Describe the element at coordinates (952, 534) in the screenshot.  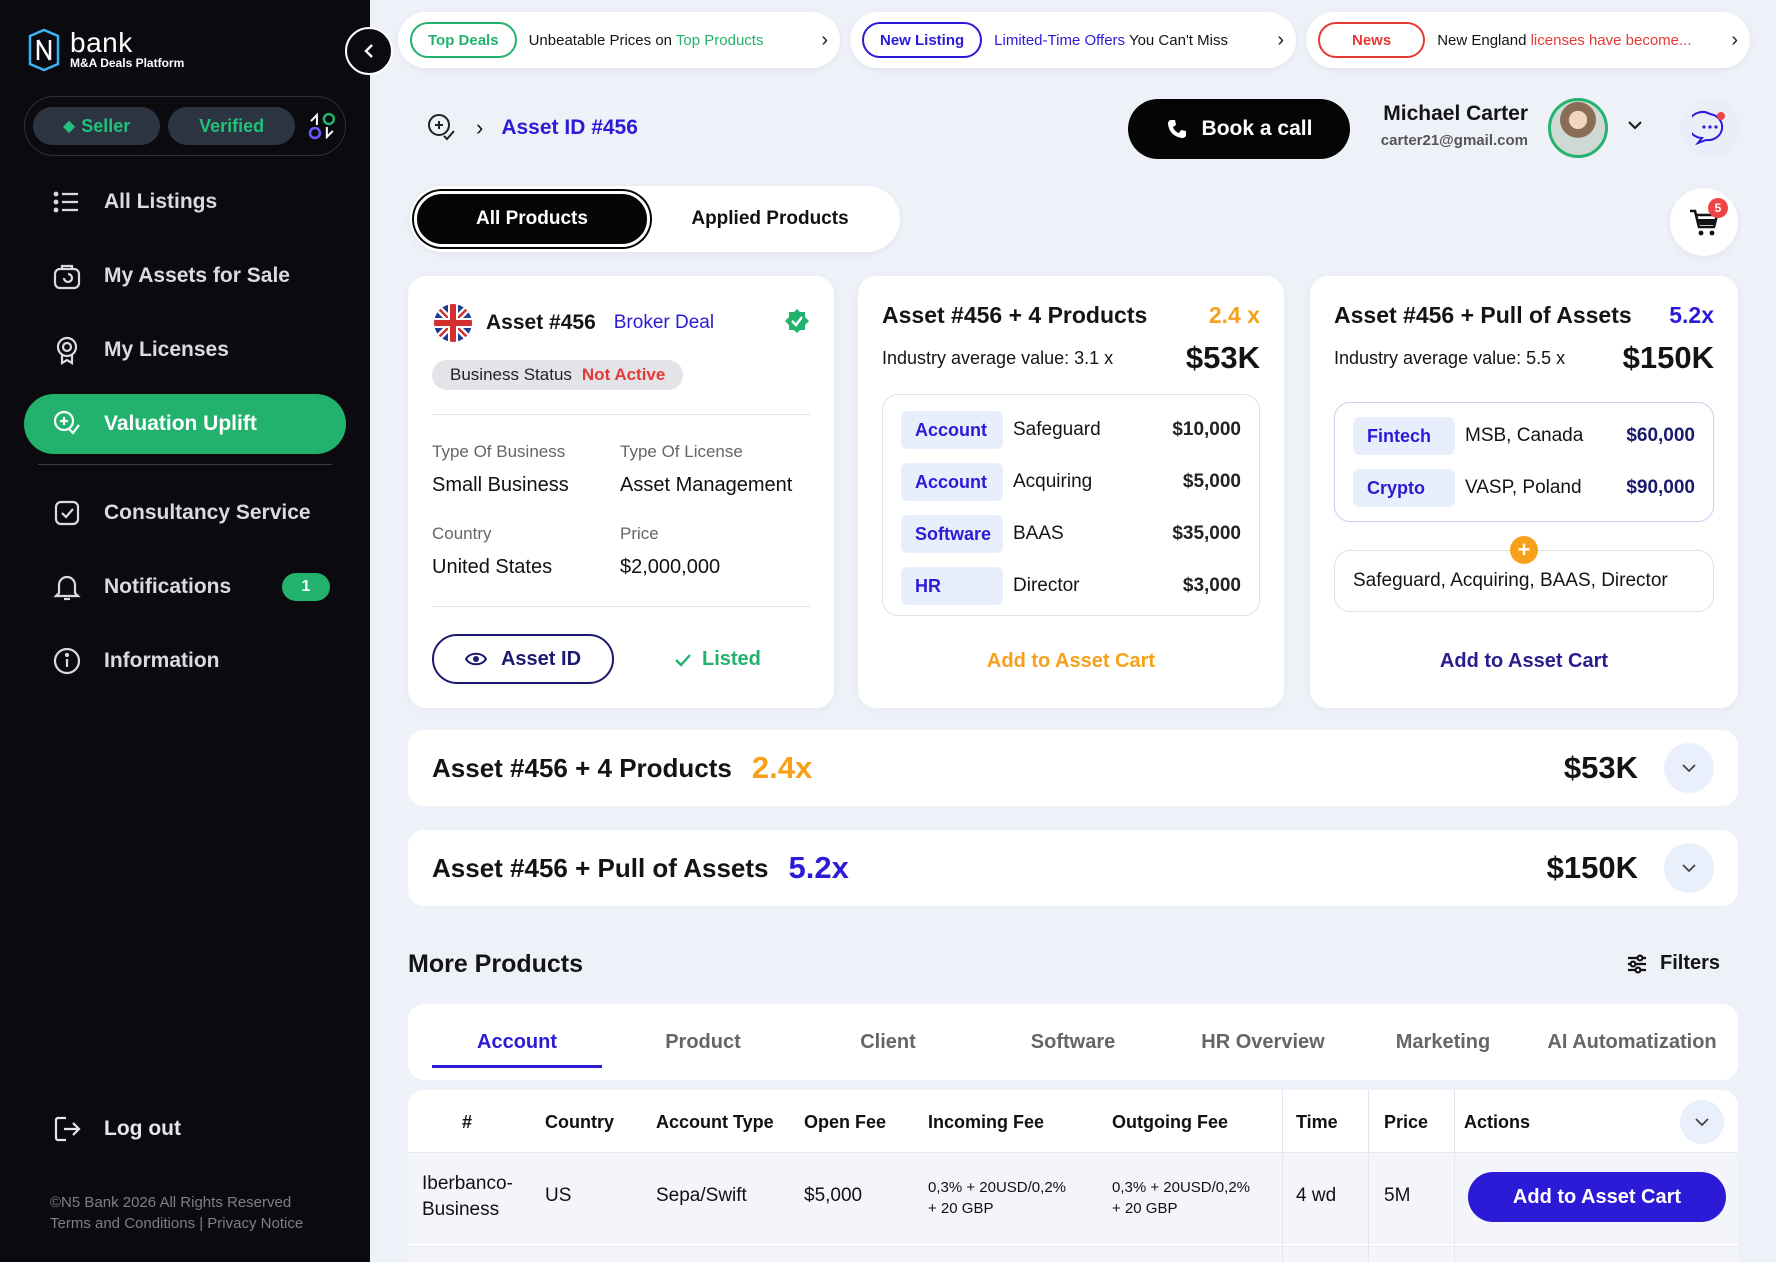
I see `product-tag: Software` at that location.